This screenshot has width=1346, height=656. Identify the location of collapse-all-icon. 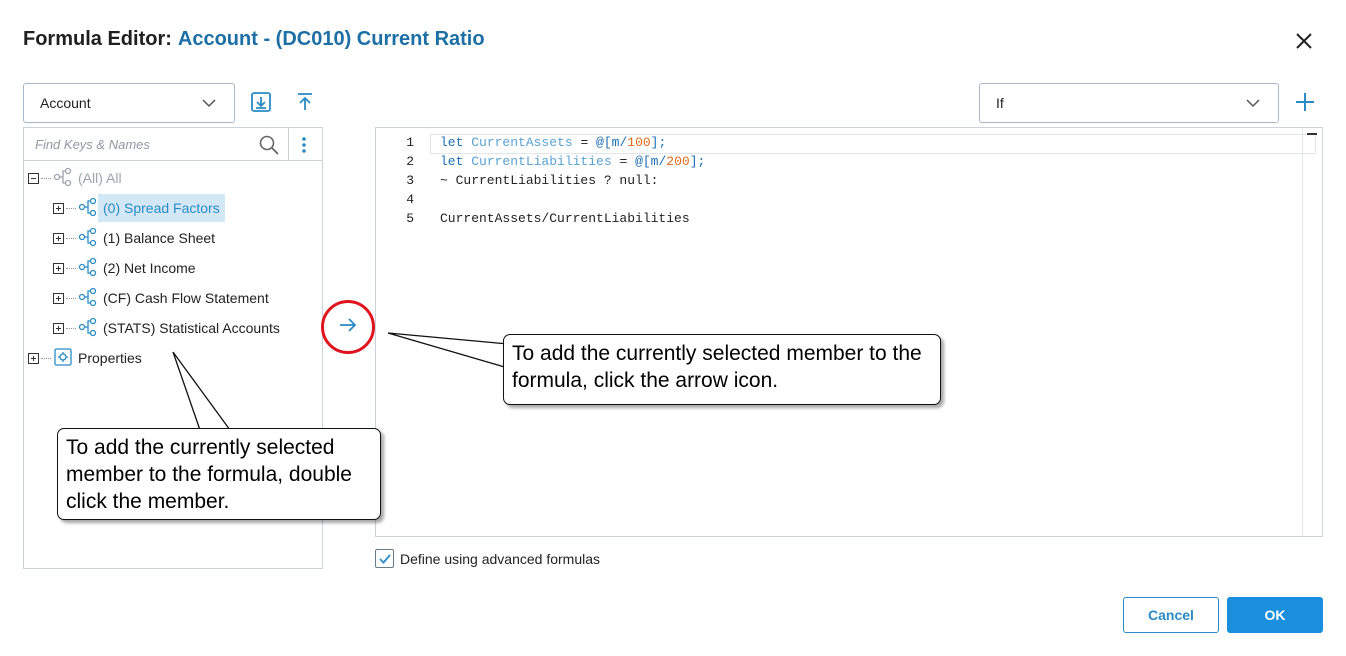
(305, 102).